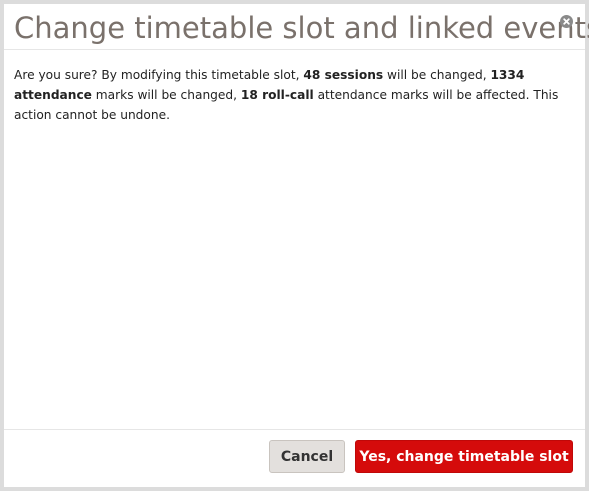 The image size is (589, 491). I want to click on dialog-title: Change timetable slot and linked events?, so click(301, 28).